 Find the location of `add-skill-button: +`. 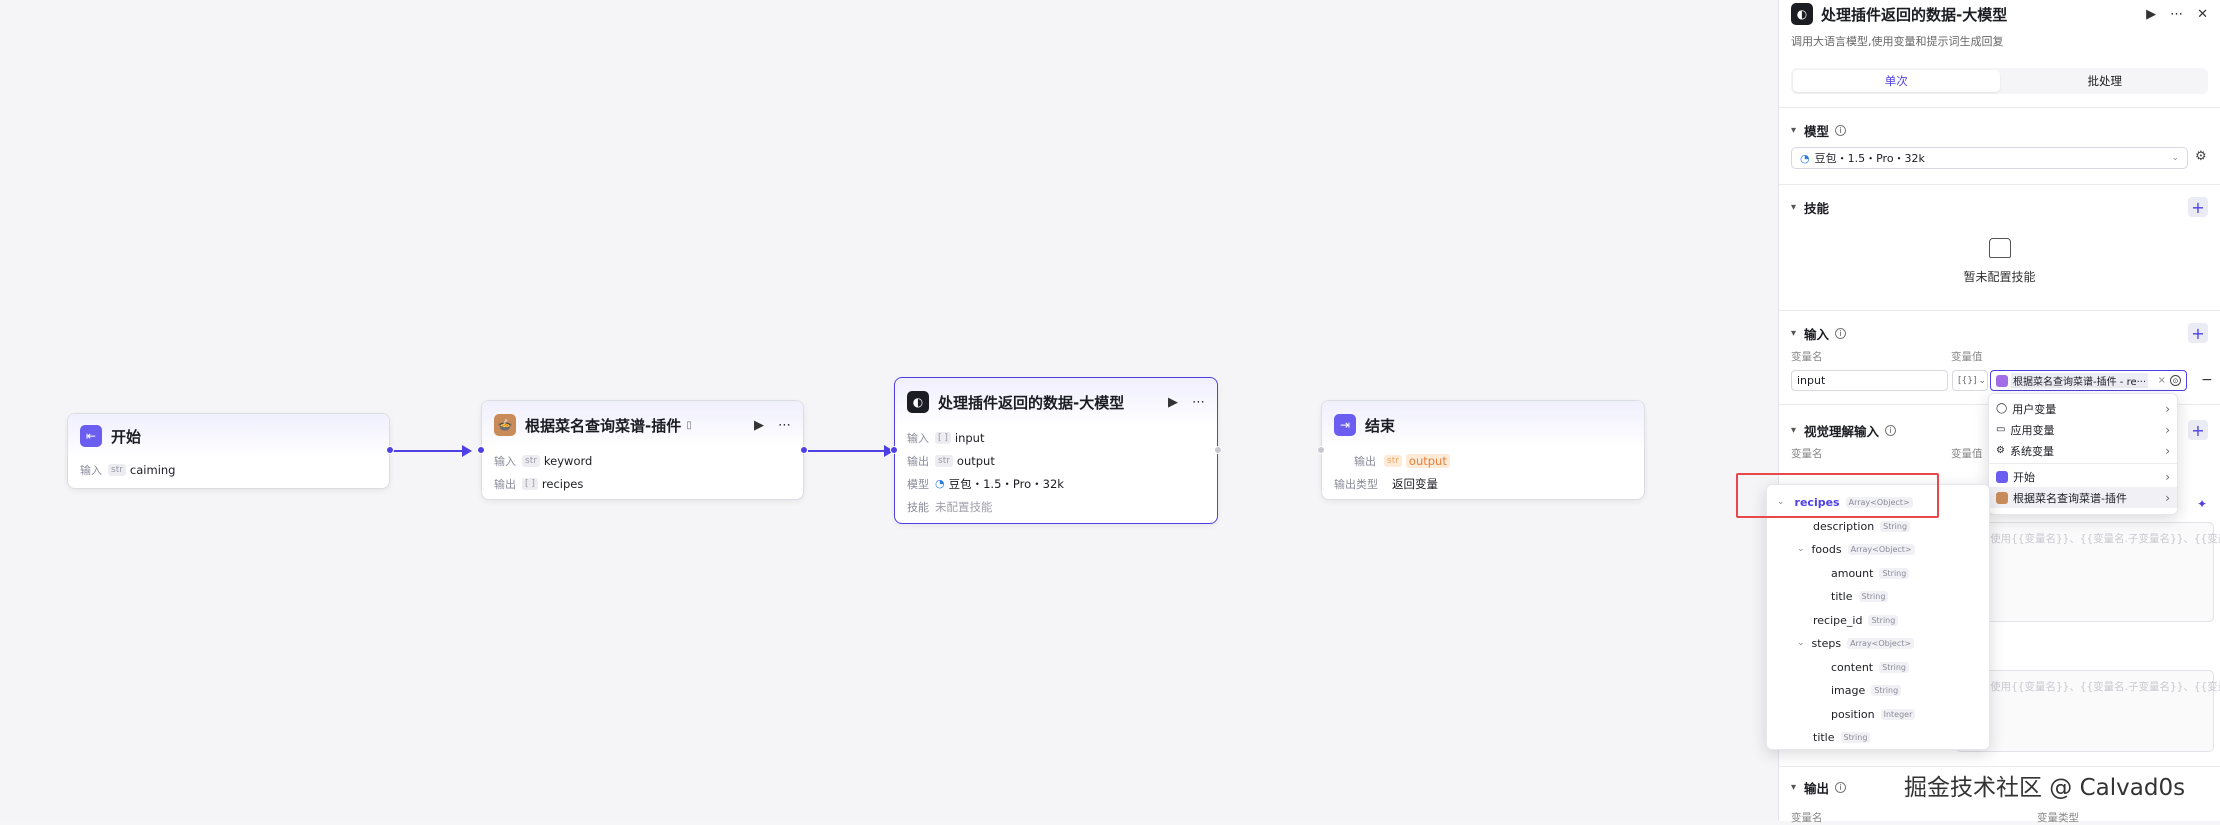

add-skill-button: + is located at coordinates (2198, 207).